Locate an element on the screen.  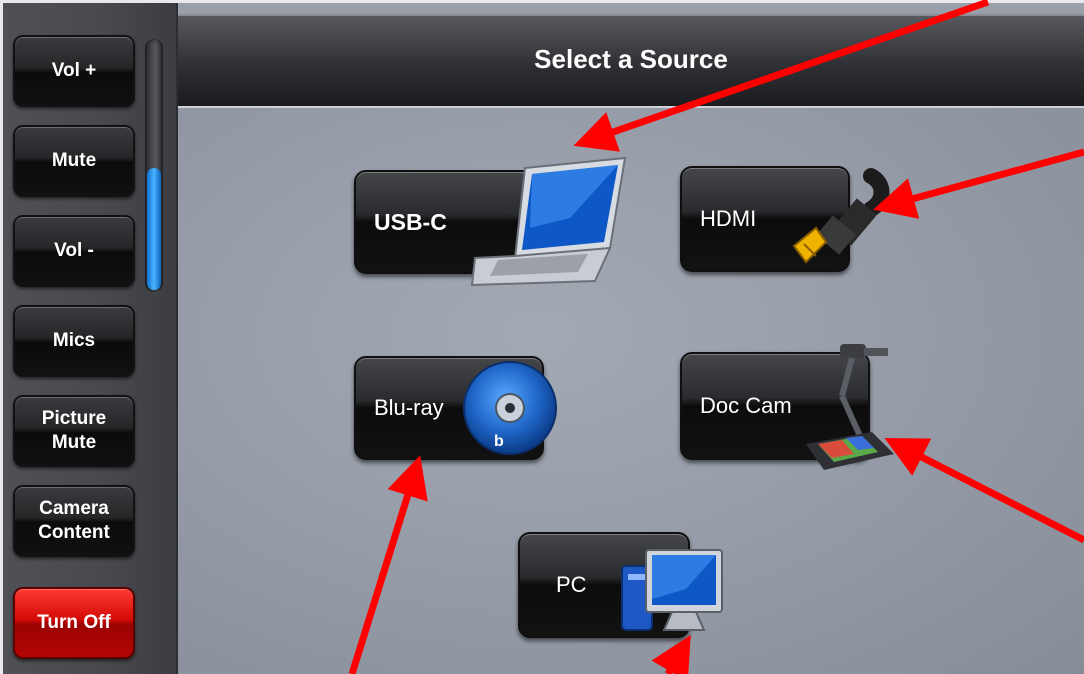
mute-label: Mute is located at coordinates (74, 160).